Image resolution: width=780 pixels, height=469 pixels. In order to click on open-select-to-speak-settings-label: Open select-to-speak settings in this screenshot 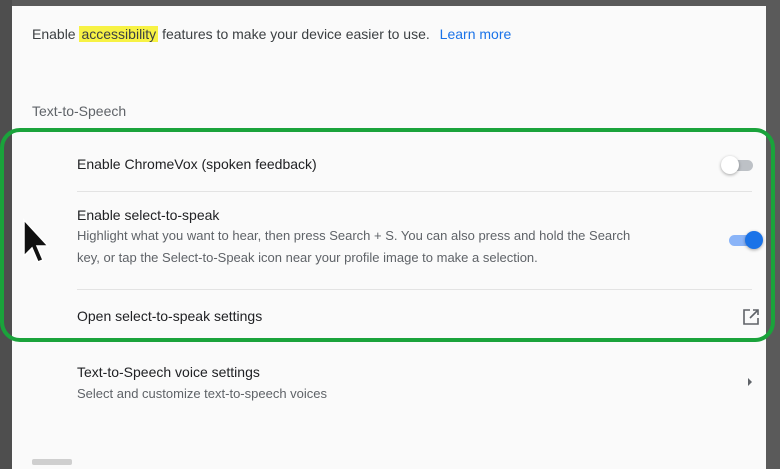, I will do `click(170, 316)`.